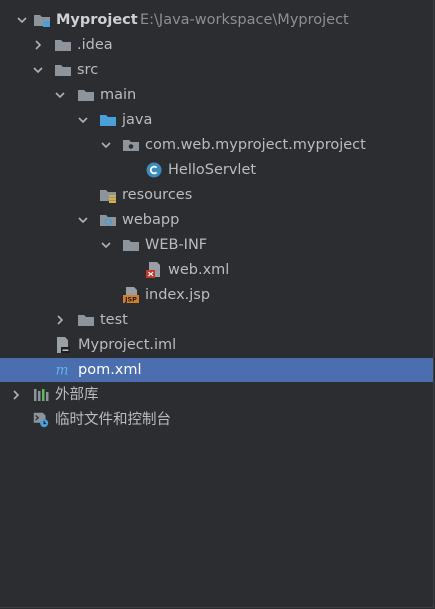  I want to click on jsp-file-icon: JSP, so click(131, 295).